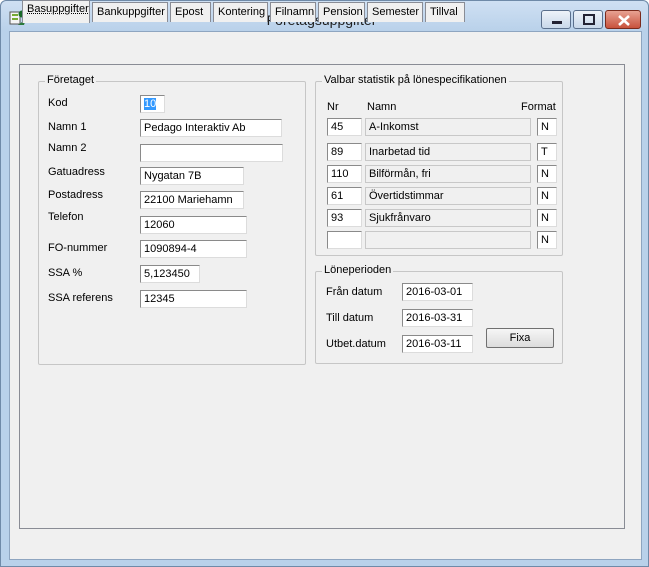  Describe the element at coordinates (80, 298) in the screenshot. I see `ssa-referens-label: SSA referens` at that location.